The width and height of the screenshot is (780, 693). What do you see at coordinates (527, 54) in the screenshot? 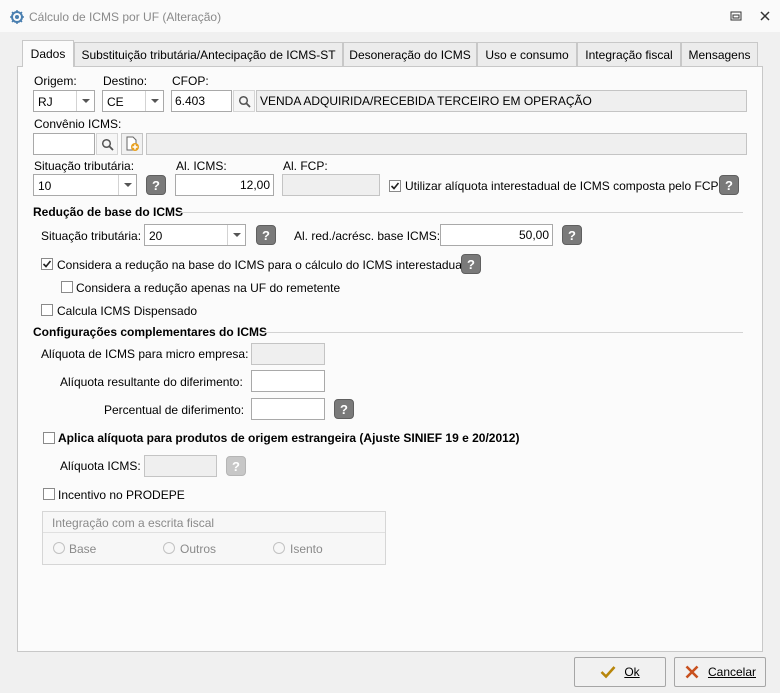
I see `tab-uso-consumo: Uso e consumo` at bounding box center [527, 54].